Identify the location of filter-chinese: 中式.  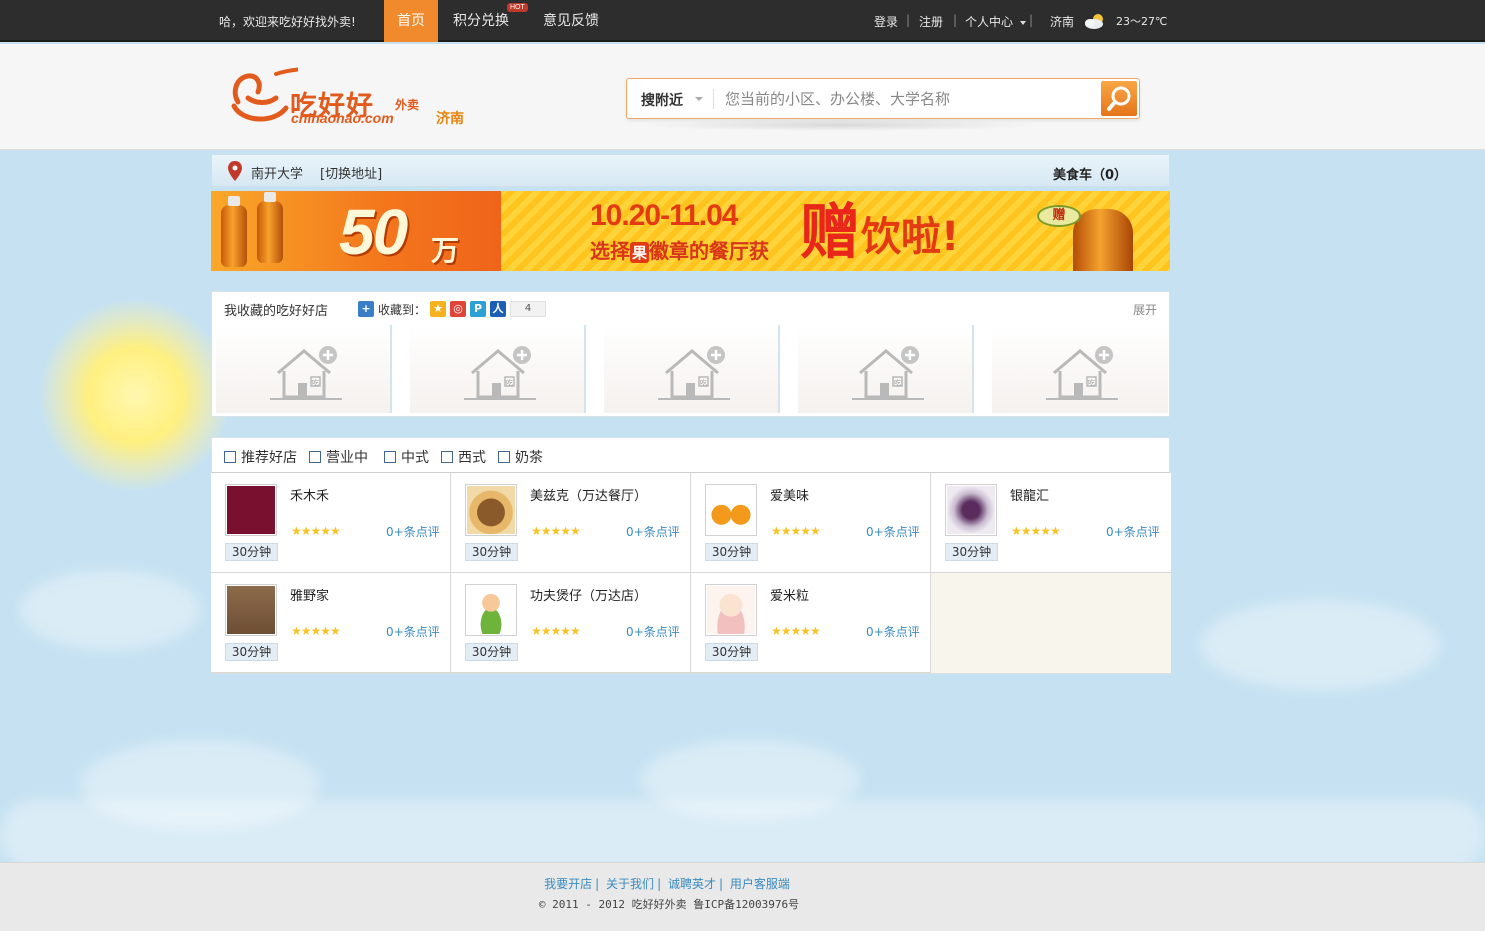
(406, 457).